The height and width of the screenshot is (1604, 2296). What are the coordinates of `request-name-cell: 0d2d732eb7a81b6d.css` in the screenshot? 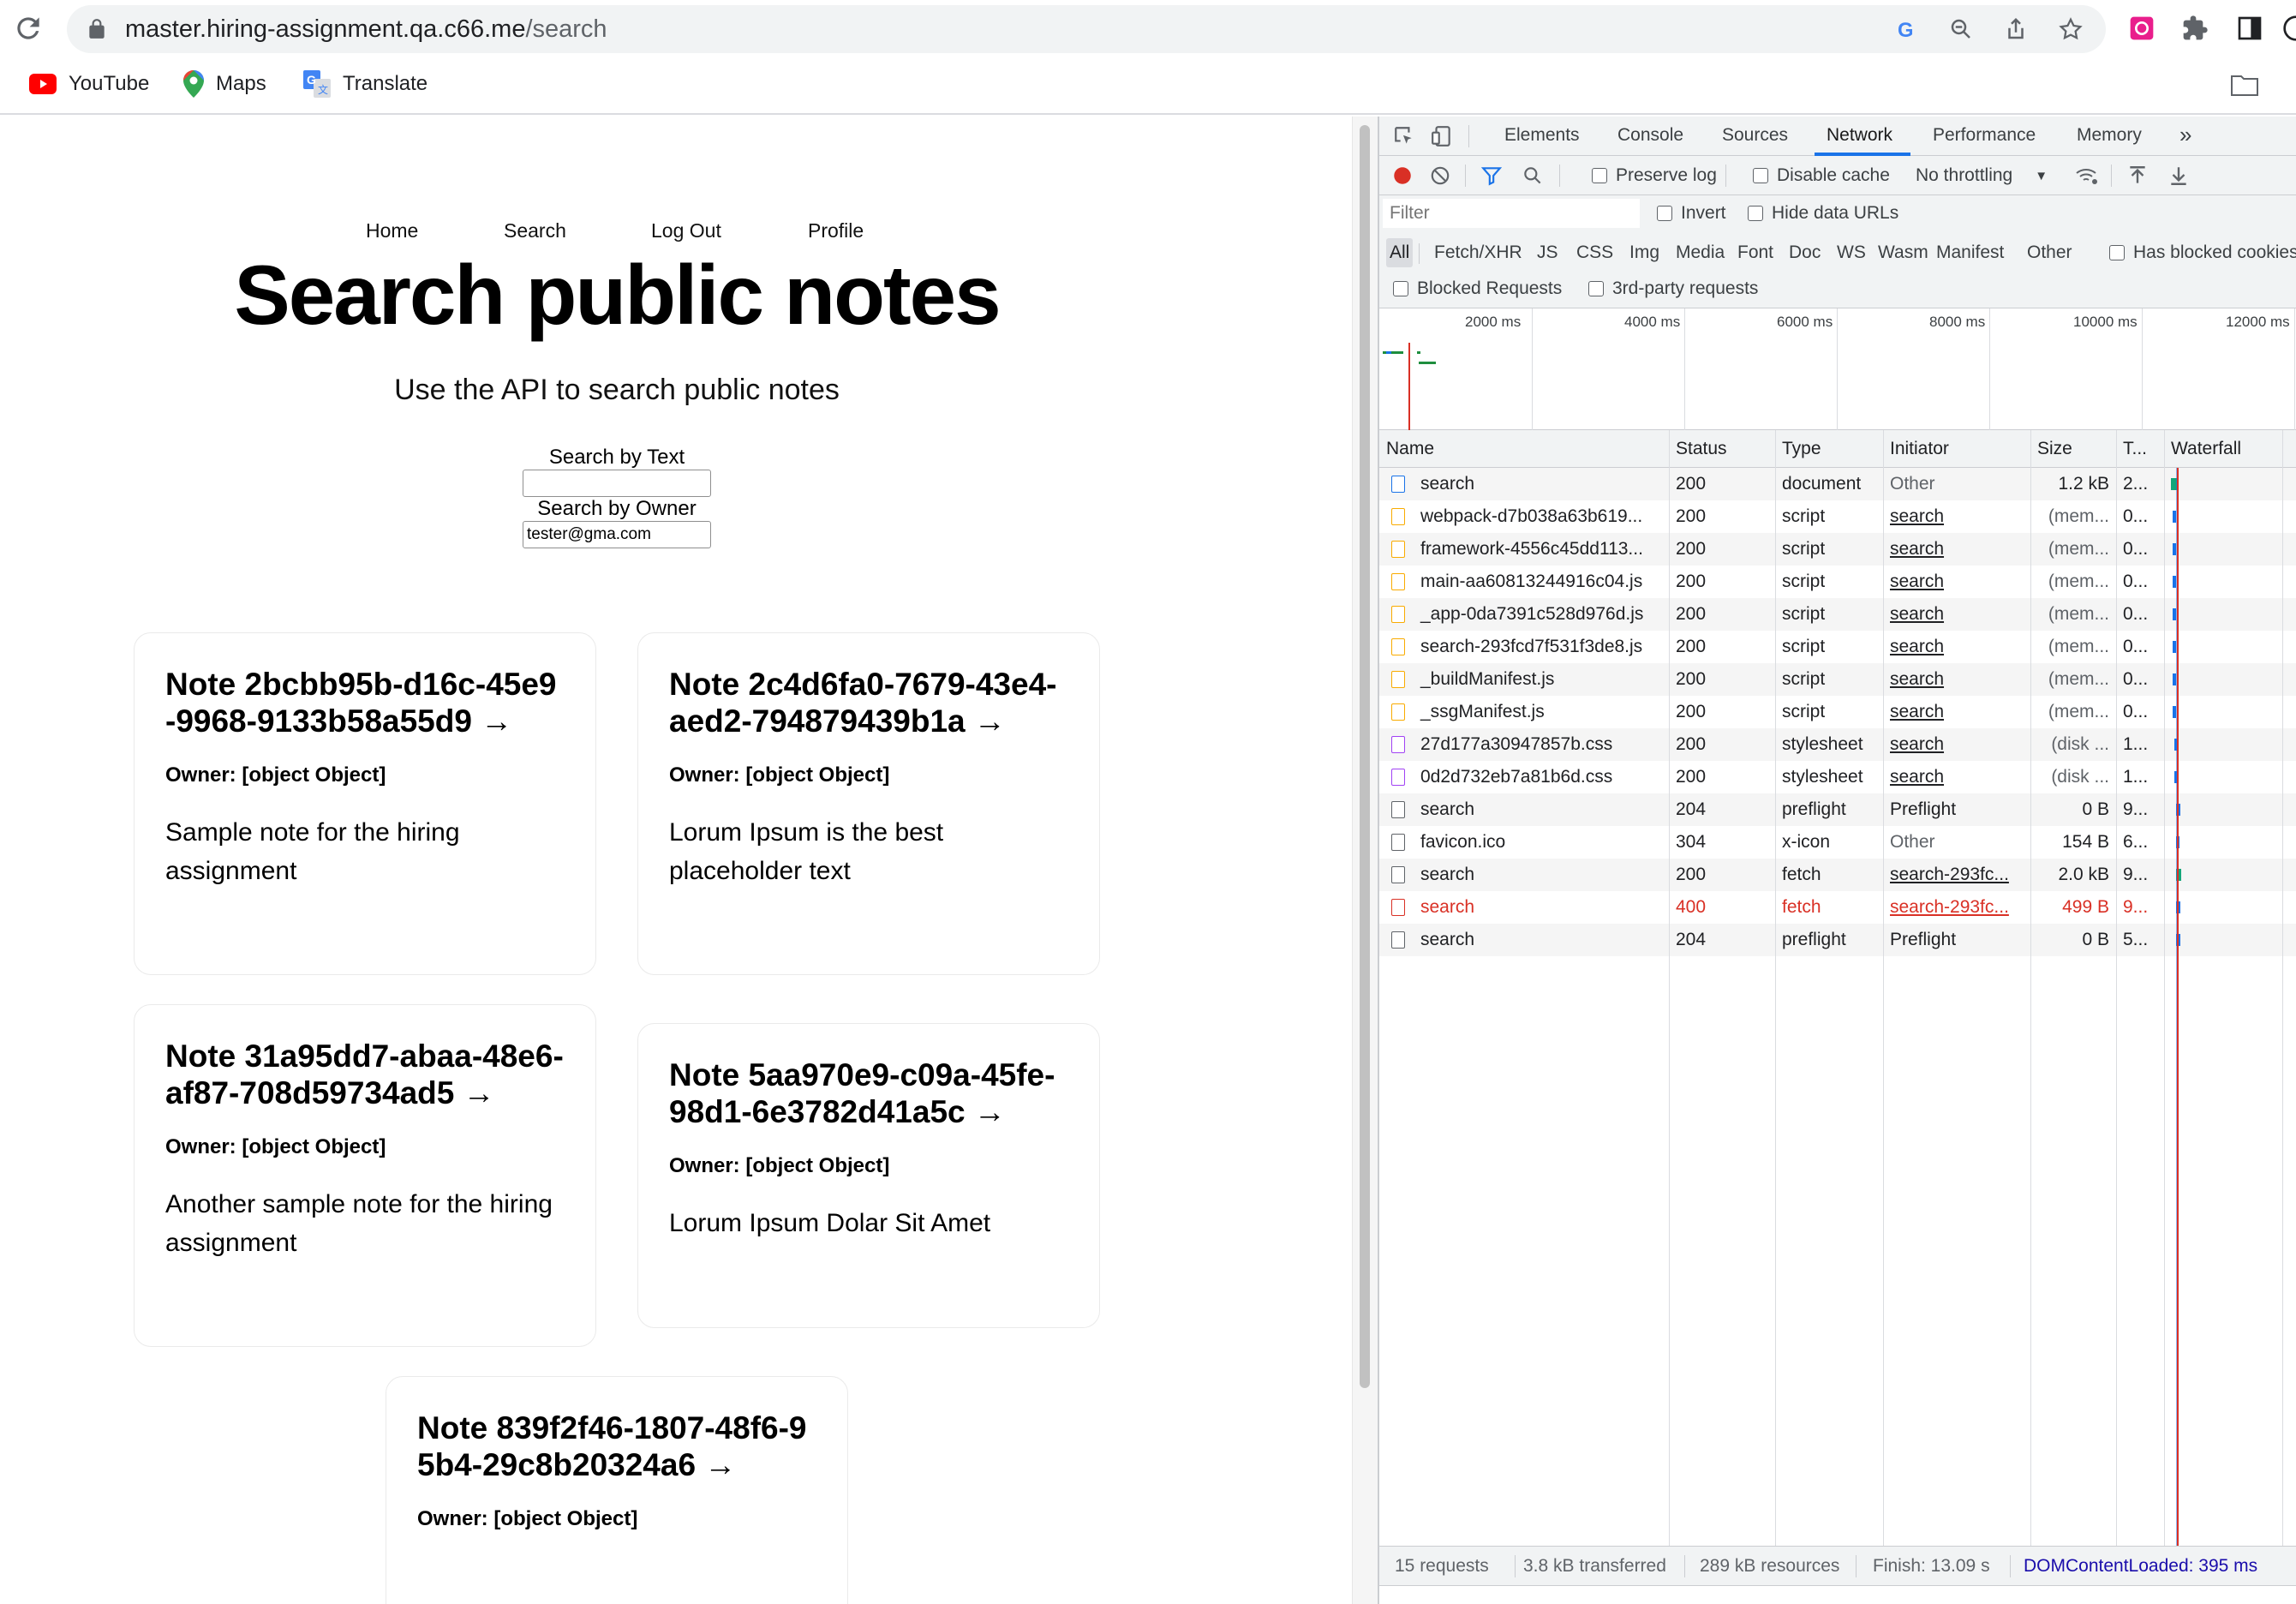 It's located at (1540, 777).